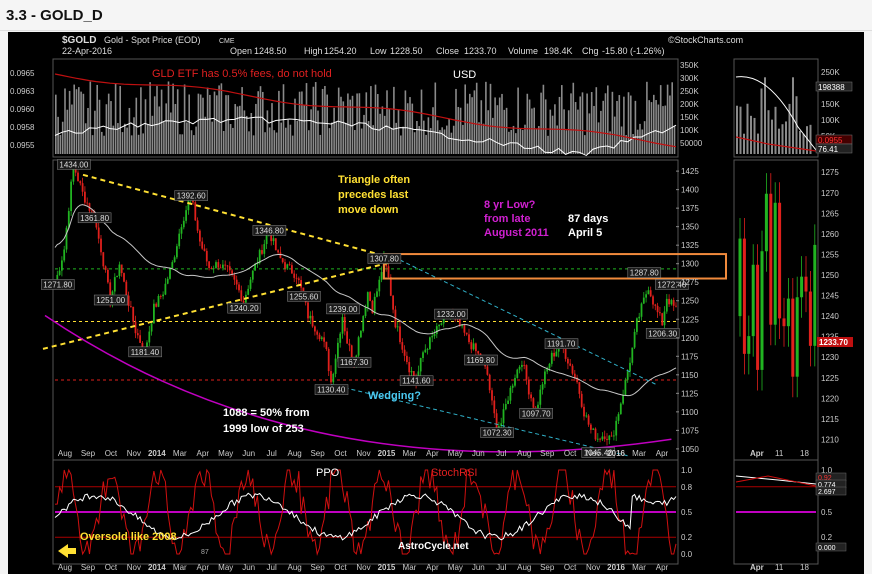 Image resolution: width=872 pixels, height=574 pixels. Describe the element at coordinates (593, 453) in the screenshot. I see `month-tick-label: Nov` at that location.